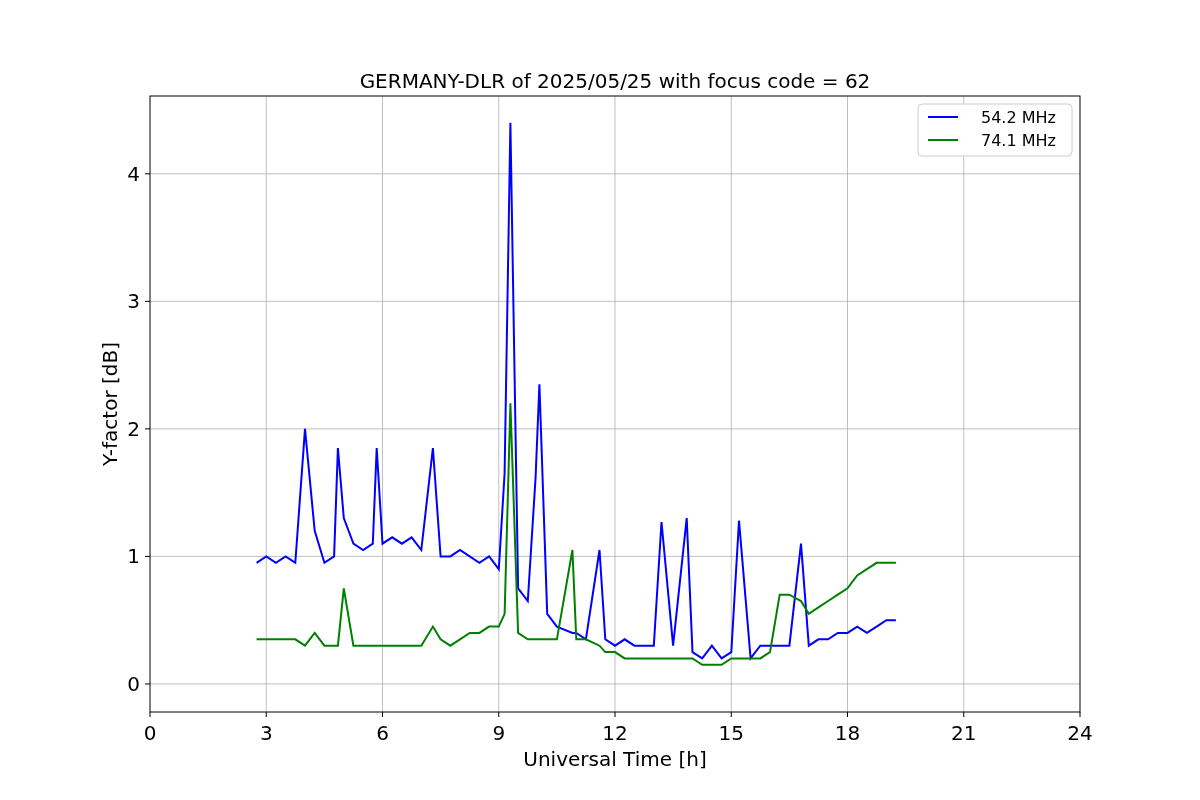 Image resolution: width=1200 pixels, height=800 pixels. Describe the element at coordinates (615, 81) in the screenshot. I see `chart-title: GERMANY-DLR of 2025/05/25 with focus code = 62` at that location.